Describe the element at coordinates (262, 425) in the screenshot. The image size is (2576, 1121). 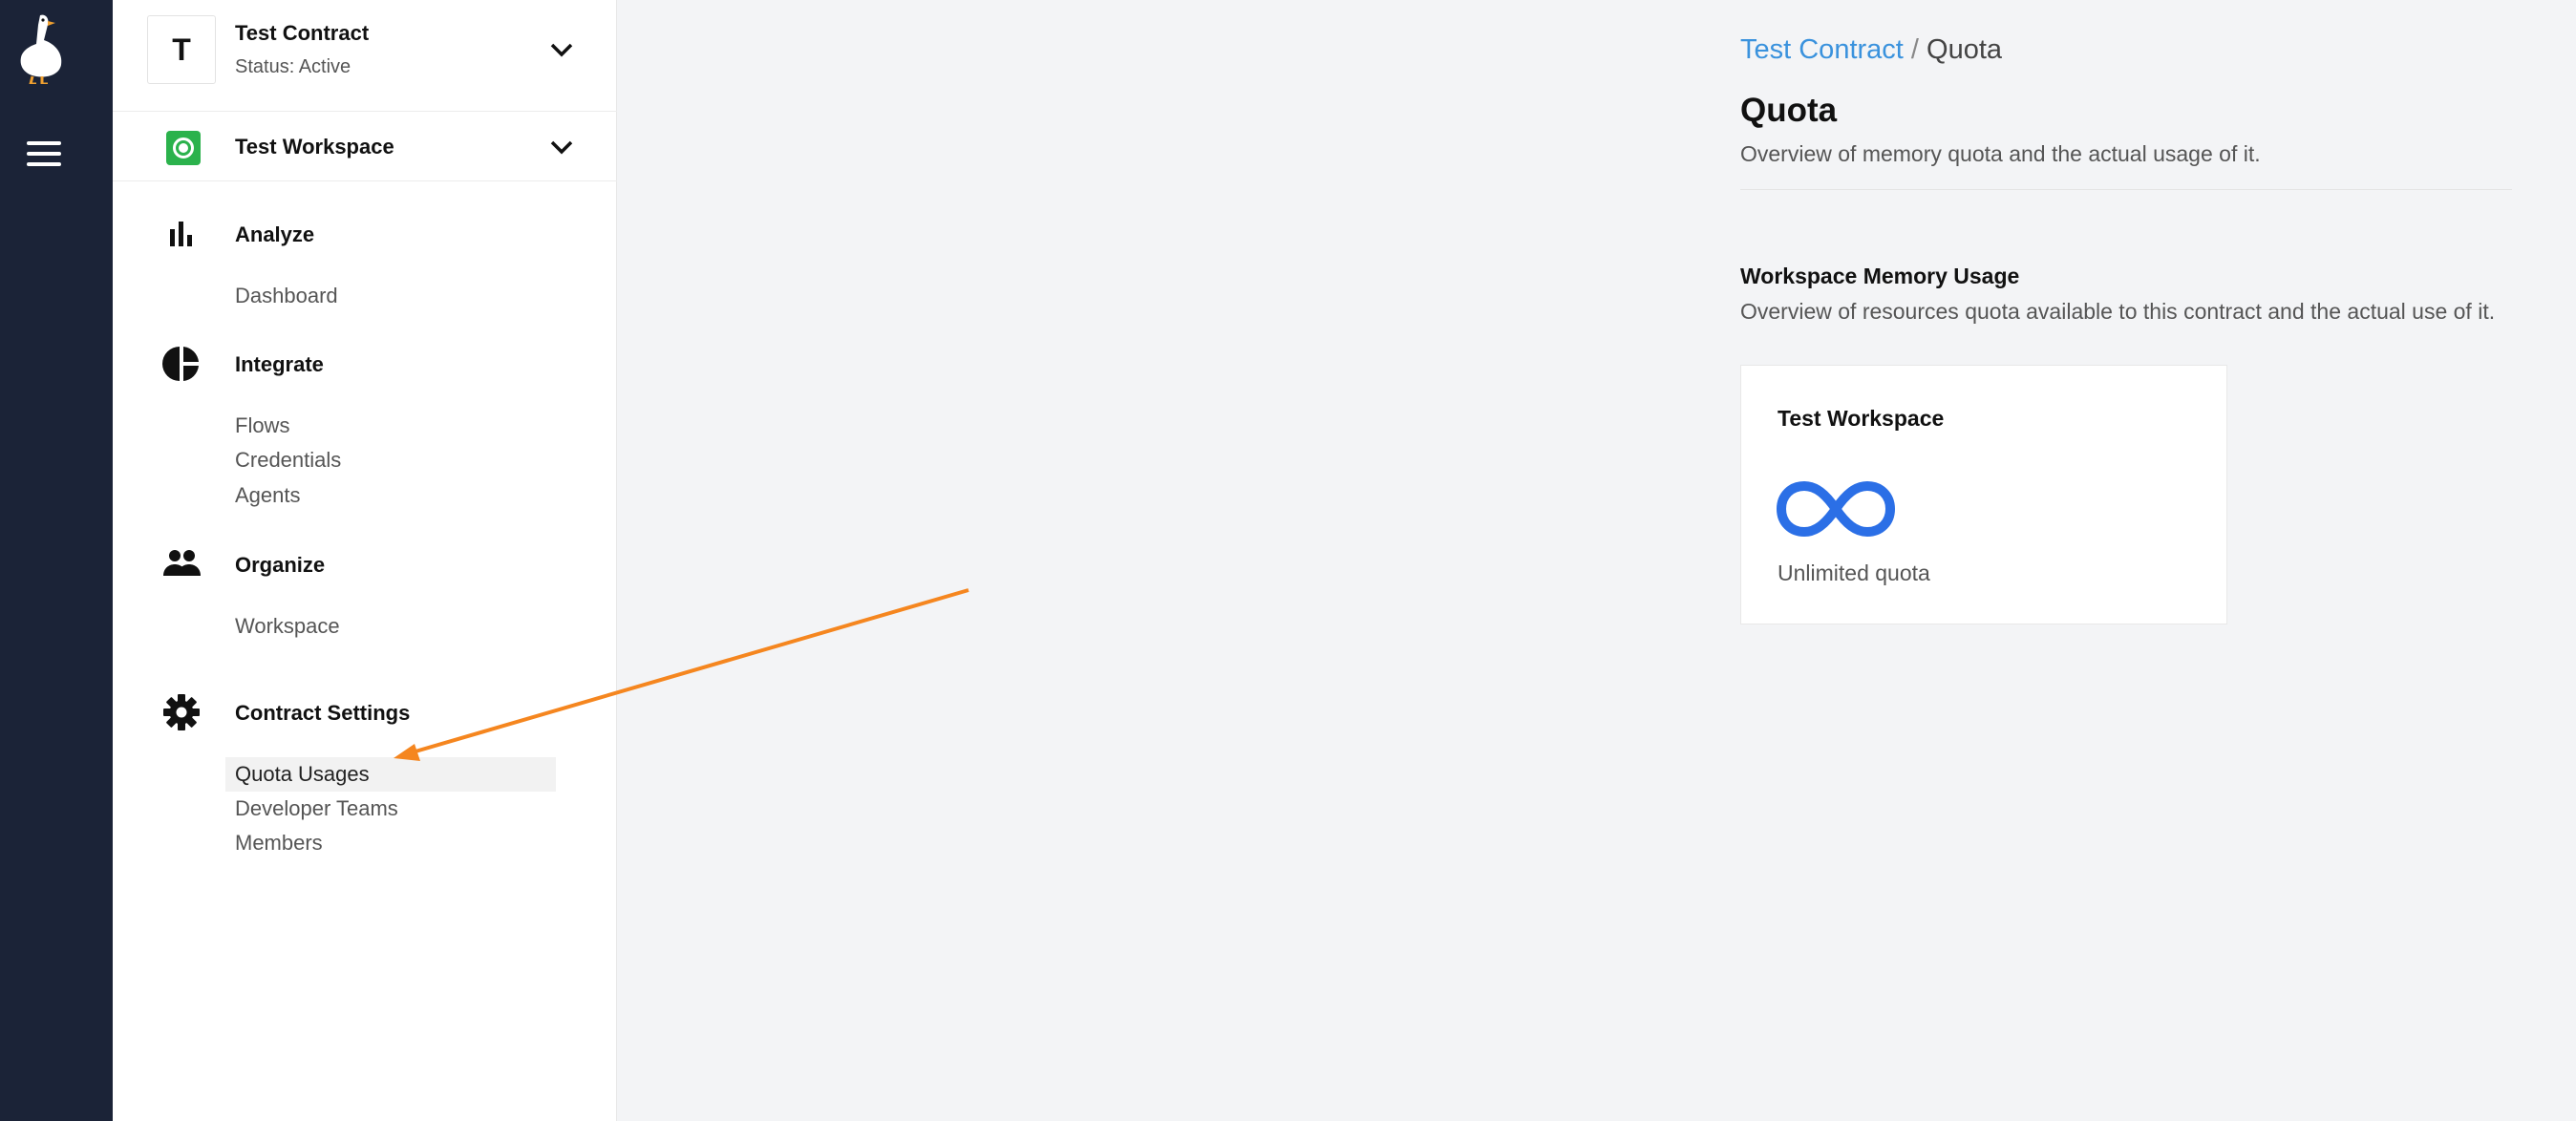
I see `nav-item-flows: Flows` at that location.